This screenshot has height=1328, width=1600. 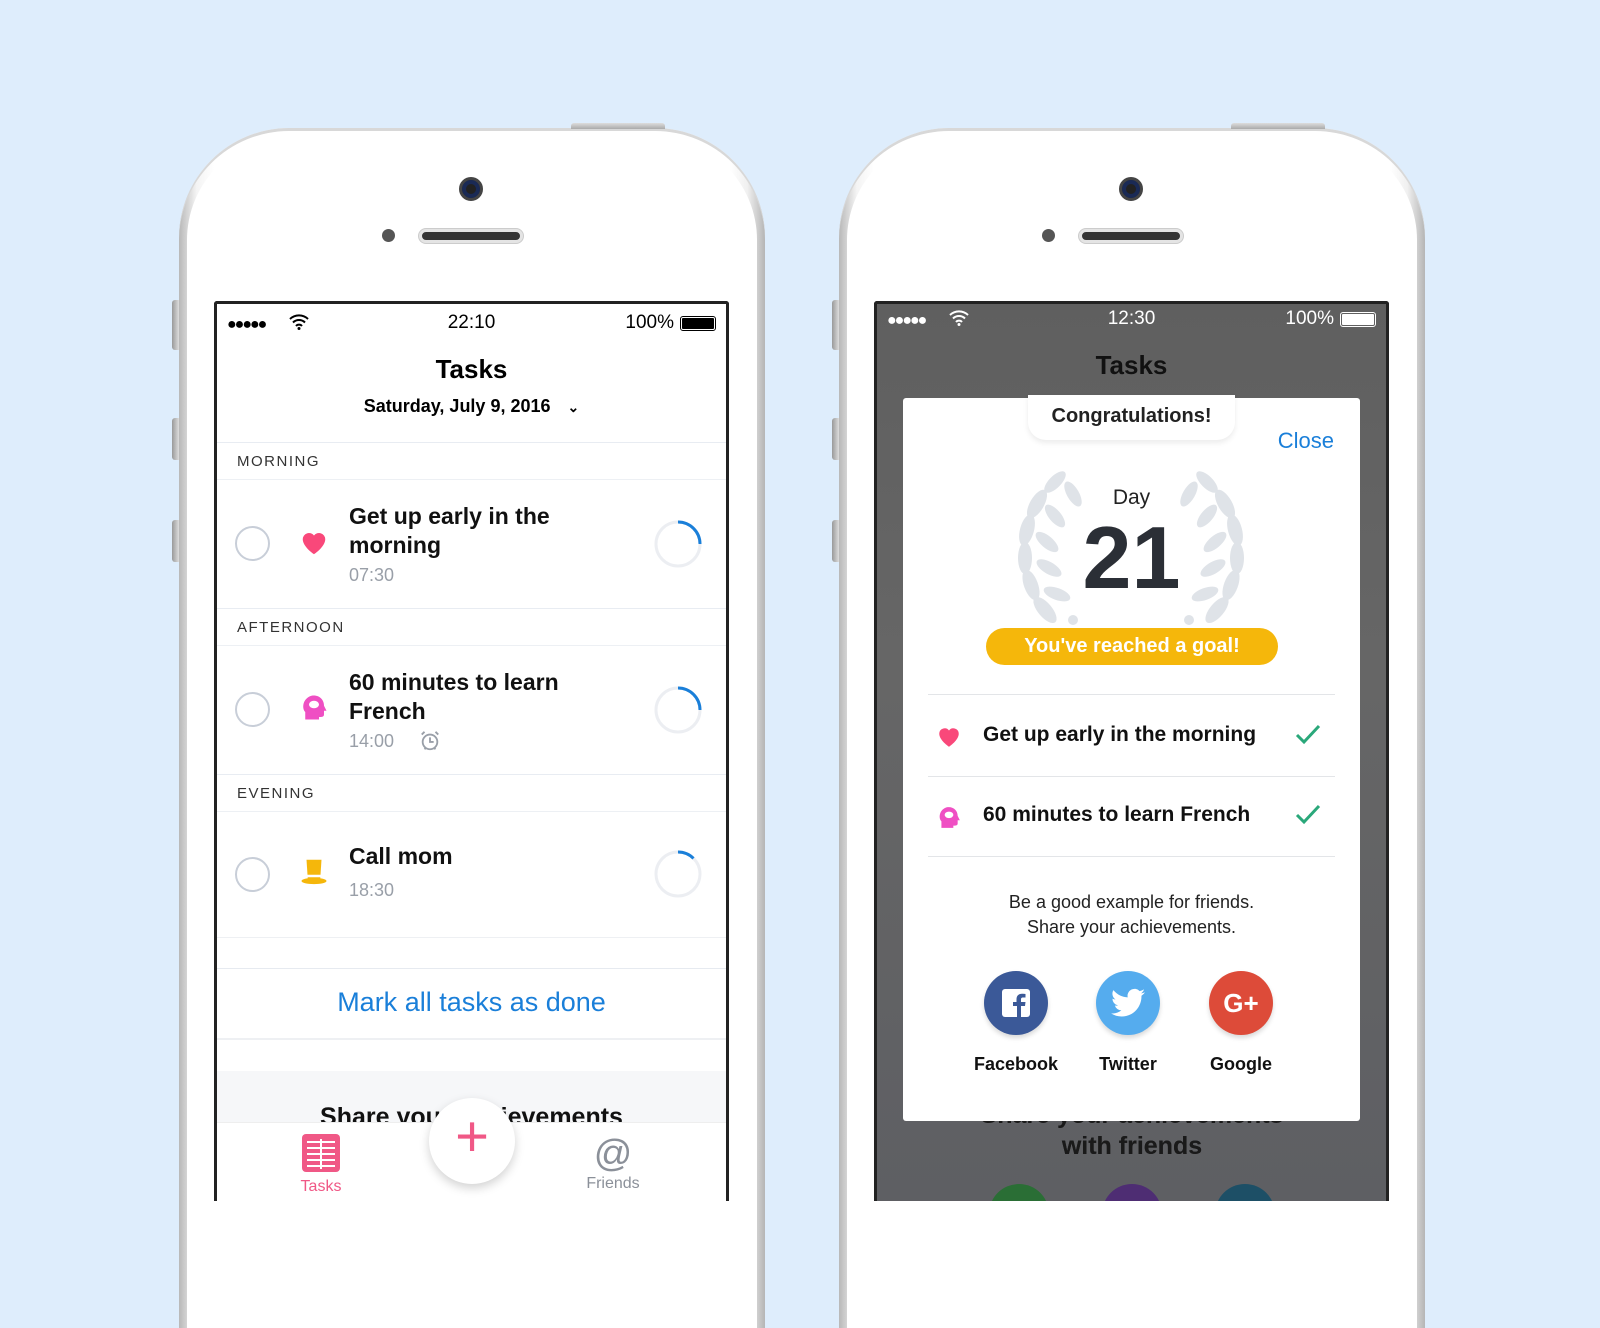 I want to click on task-time: 07:30, so click(x=372, y=575).